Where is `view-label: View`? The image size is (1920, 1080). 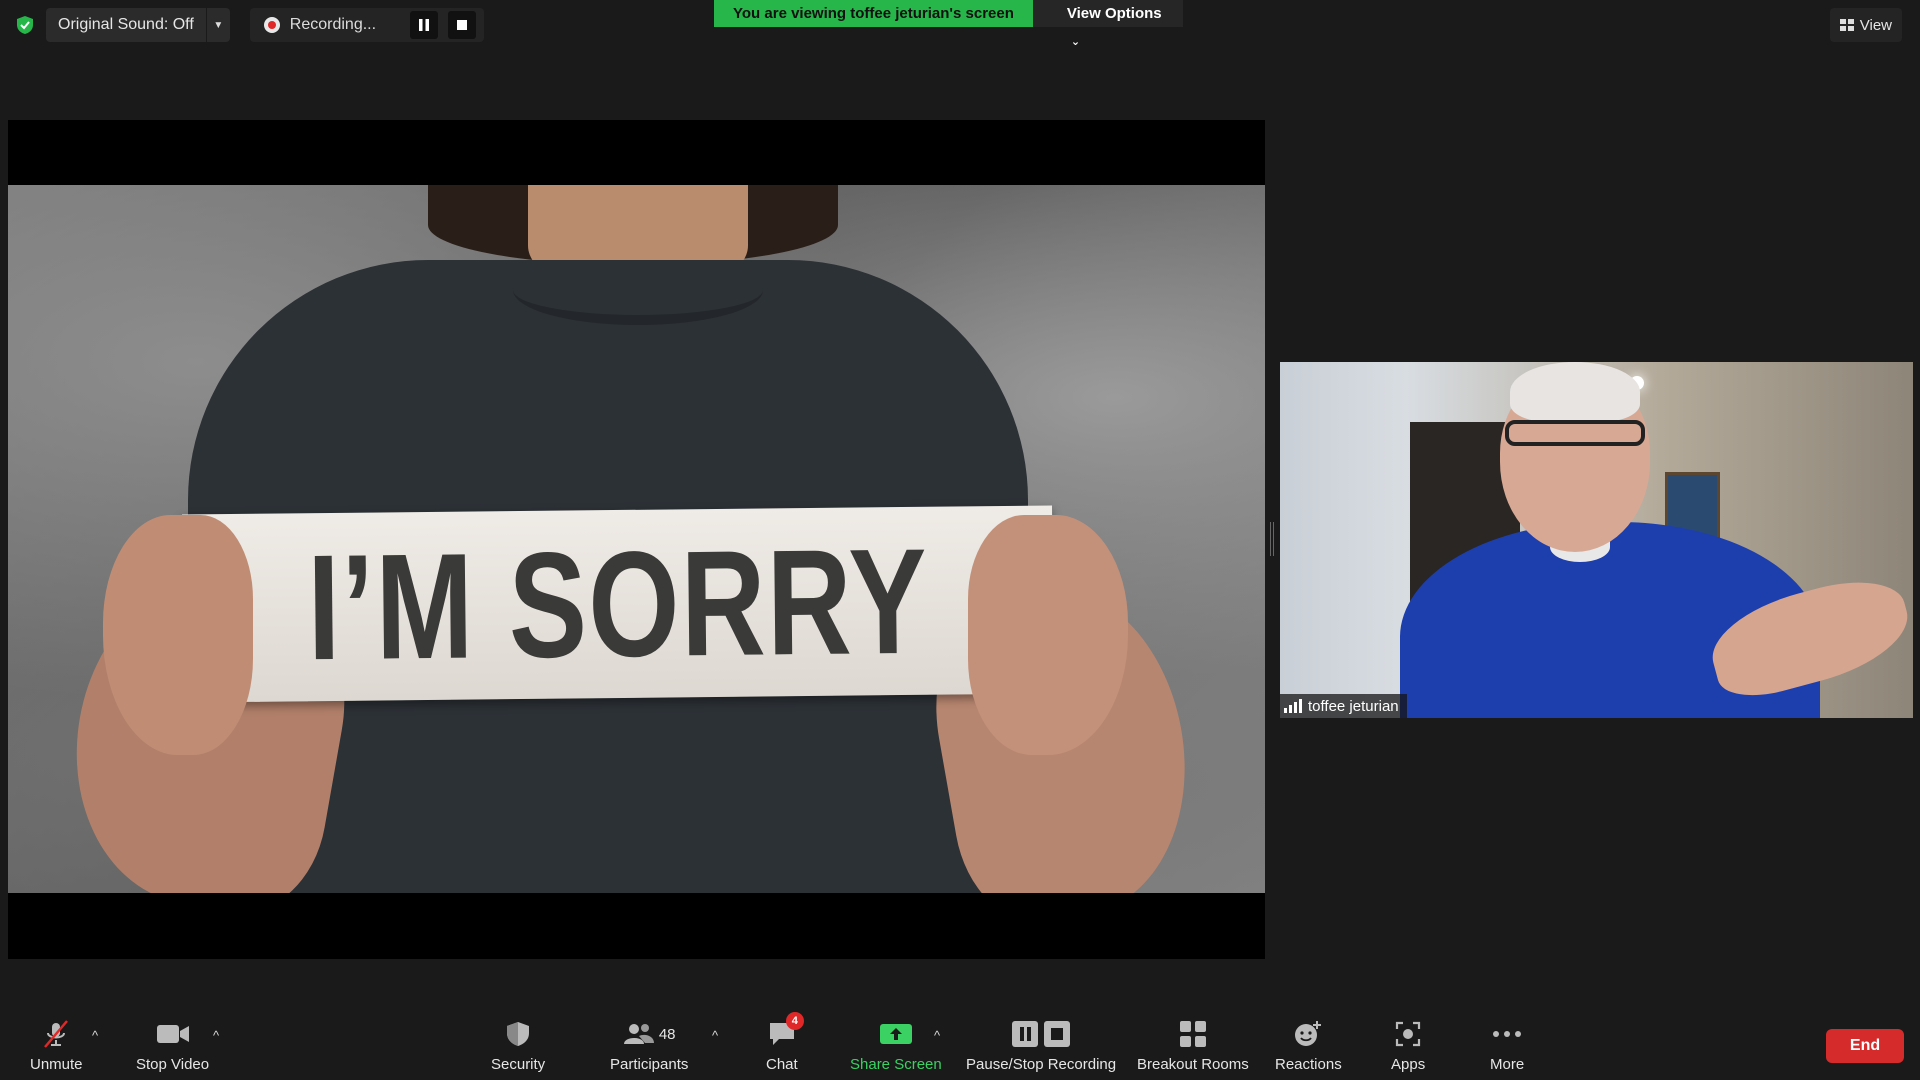
view-label: View is located at coordinates (1875, 25).